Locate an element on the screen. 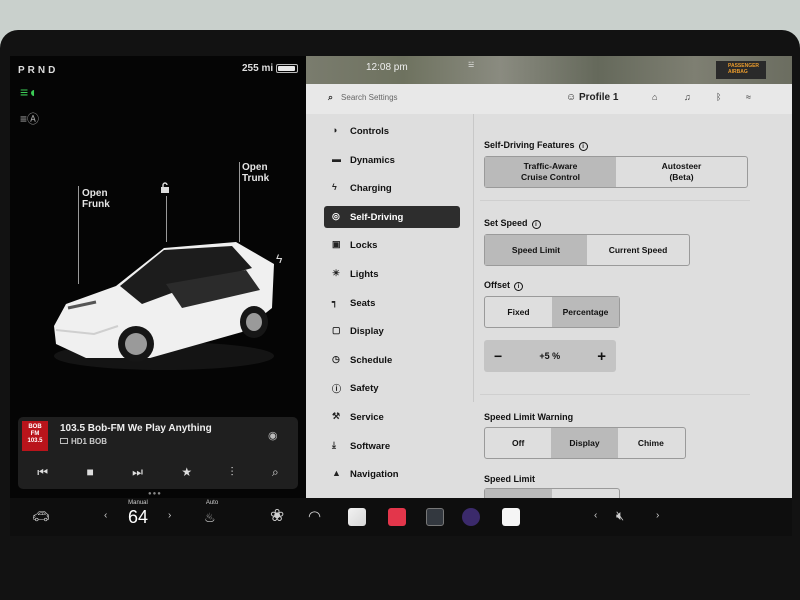  page-dots: ●●● is located at coordinates (155, 494).